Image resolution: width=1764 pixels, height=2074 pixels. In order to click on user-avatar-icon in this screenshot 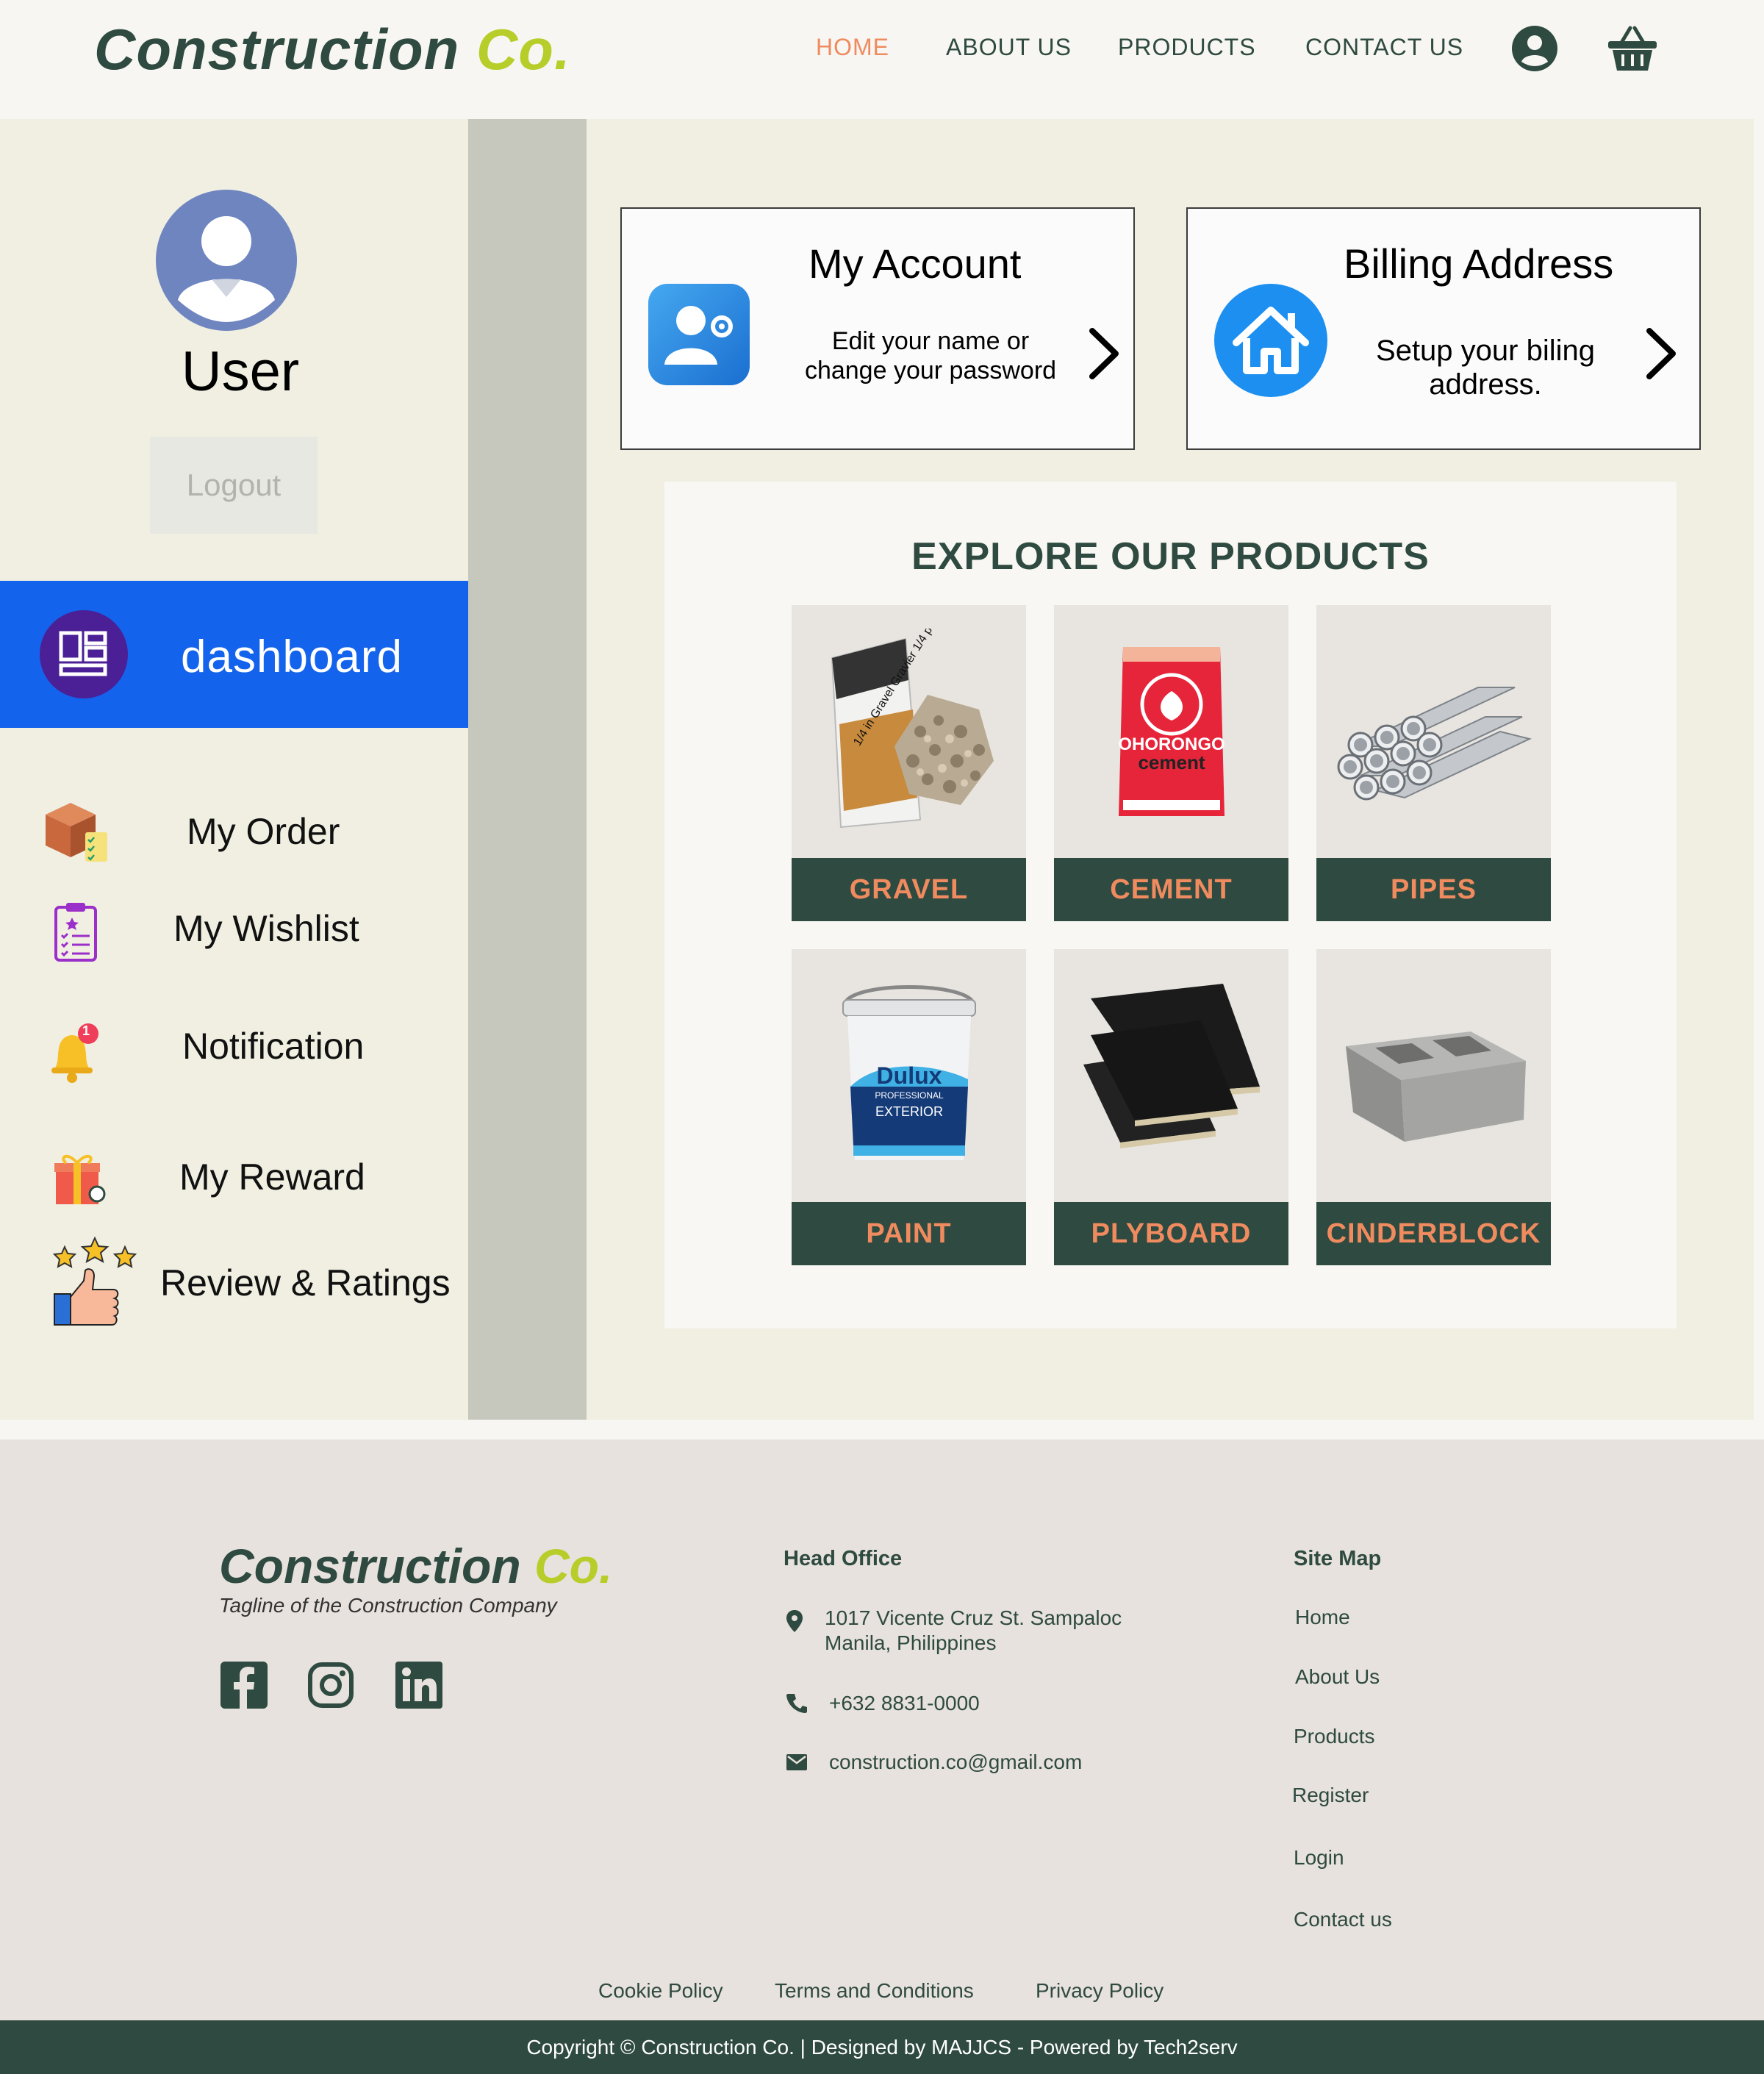, I will do `click(226, 260)`.